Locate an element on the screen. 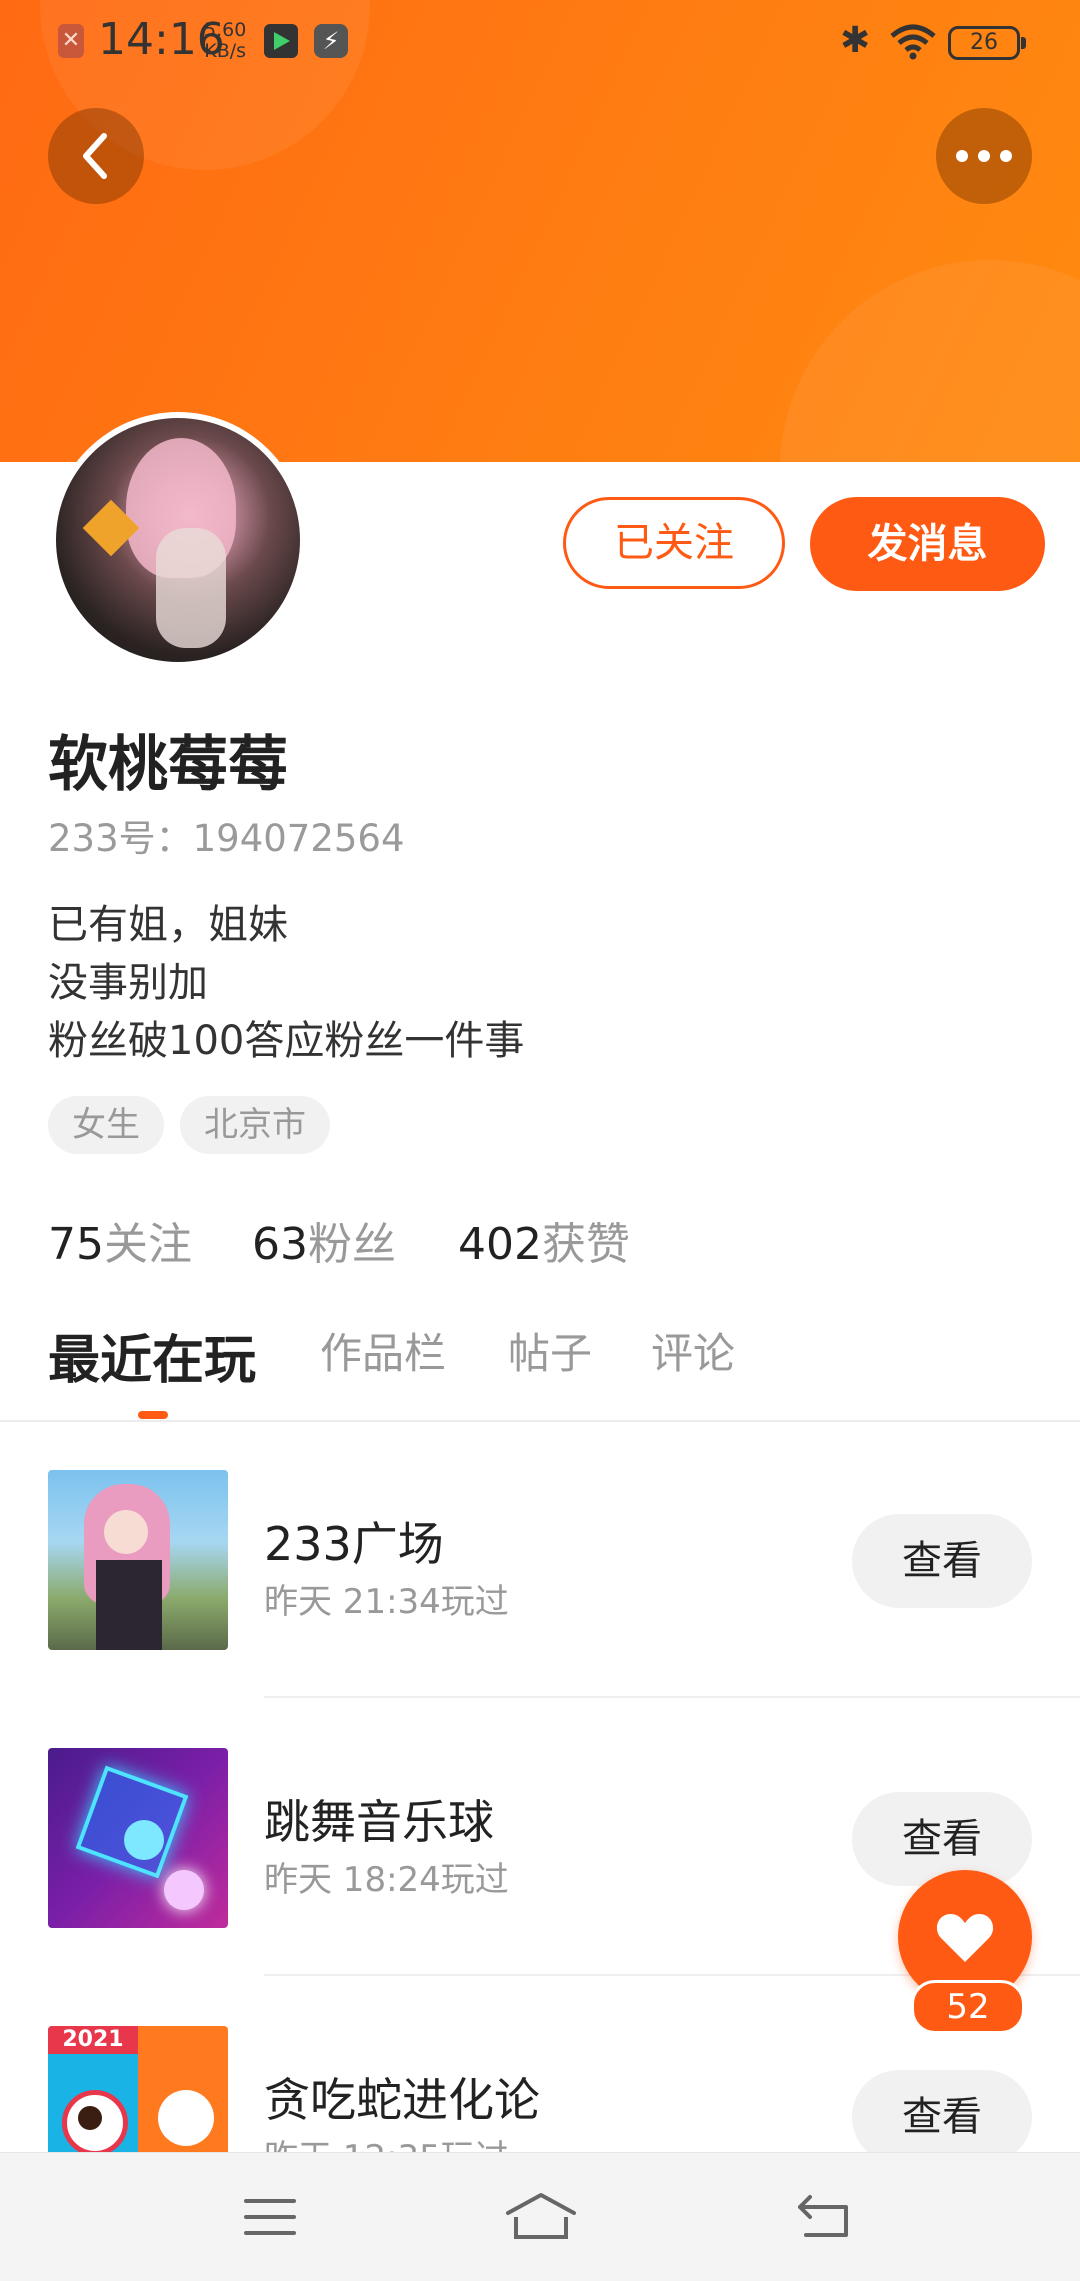 This screenshot has width=1080, height=2281. tab-divider is located at coordinates (540, 1421).